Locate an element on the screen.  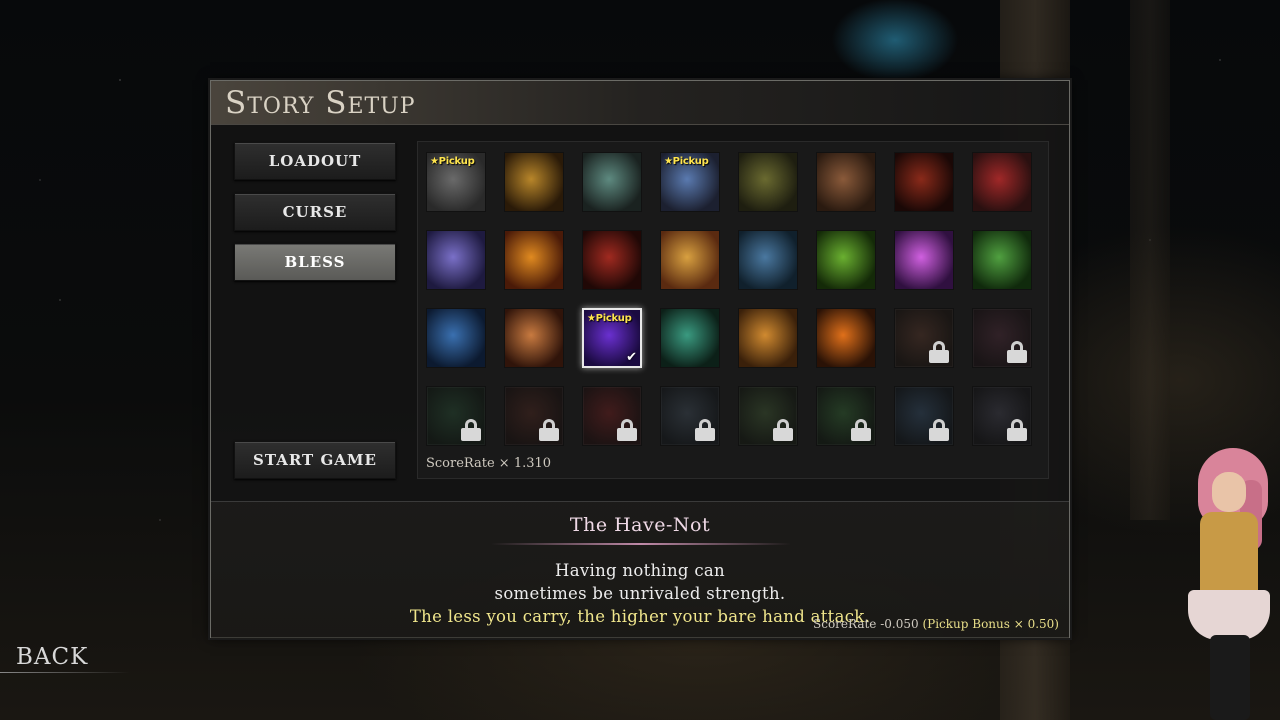
screaming-face-icon is located at coordinates (534, 338).